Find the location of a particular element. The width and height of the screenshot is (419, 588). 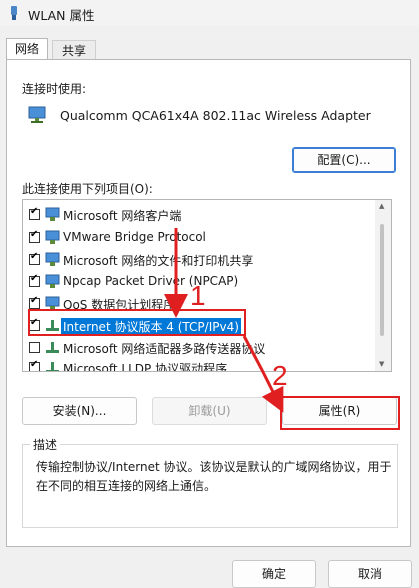

list-item: VMware Bridge Protocol is located at coordinates (199, 238).